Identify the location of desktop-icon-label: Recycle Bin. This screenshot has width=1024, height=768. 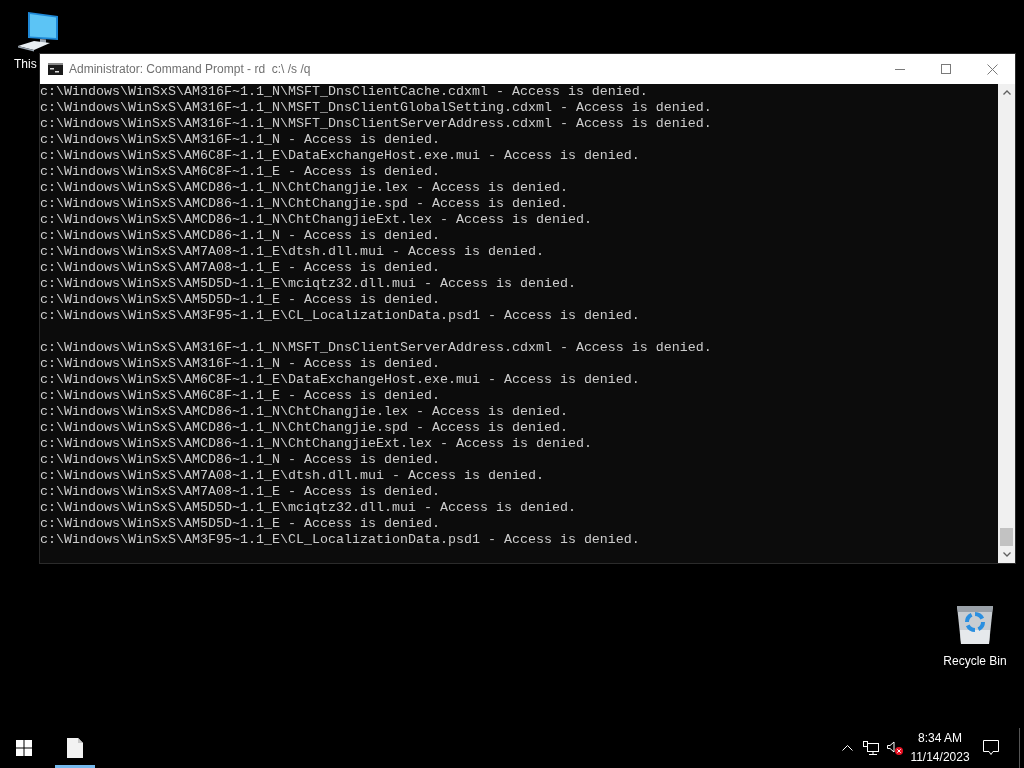
(975, 661).